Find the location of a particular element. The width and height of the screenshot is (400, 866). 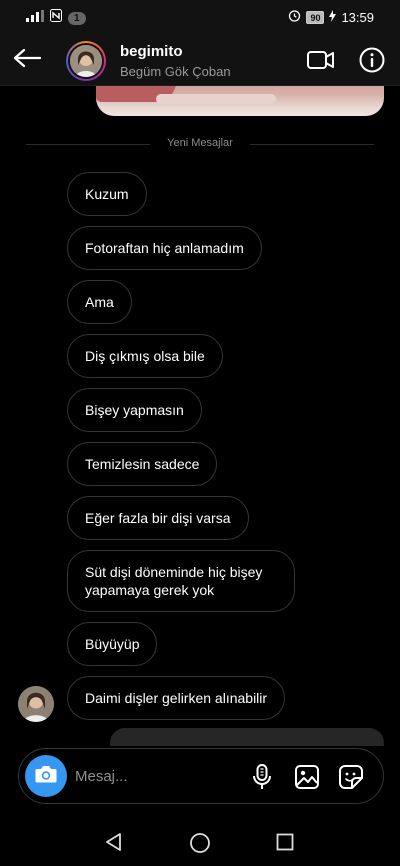

info-circle-icon is located at coordinates (372, 62).